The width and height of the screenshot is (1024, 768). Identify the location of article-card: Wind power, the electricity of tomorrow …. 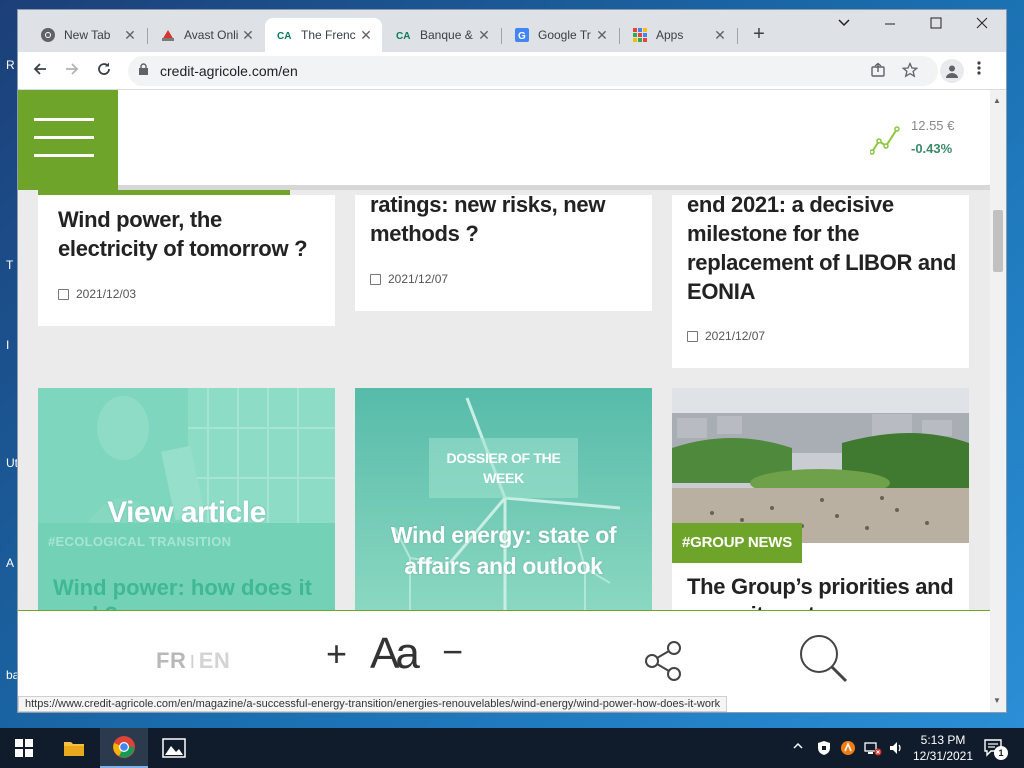
(186, 260).